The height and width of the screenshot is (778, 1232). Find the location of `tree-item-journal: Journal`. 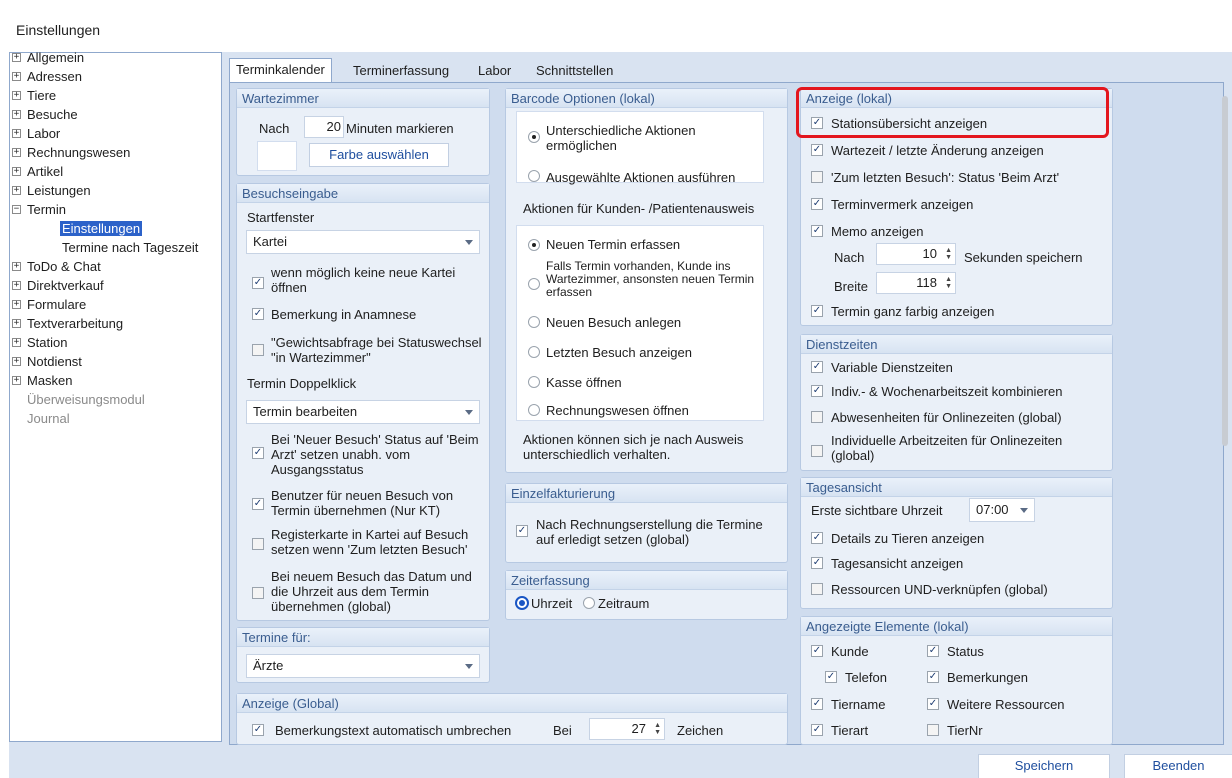

tree-item-journal: Journal is located at coordinates (48, 419).